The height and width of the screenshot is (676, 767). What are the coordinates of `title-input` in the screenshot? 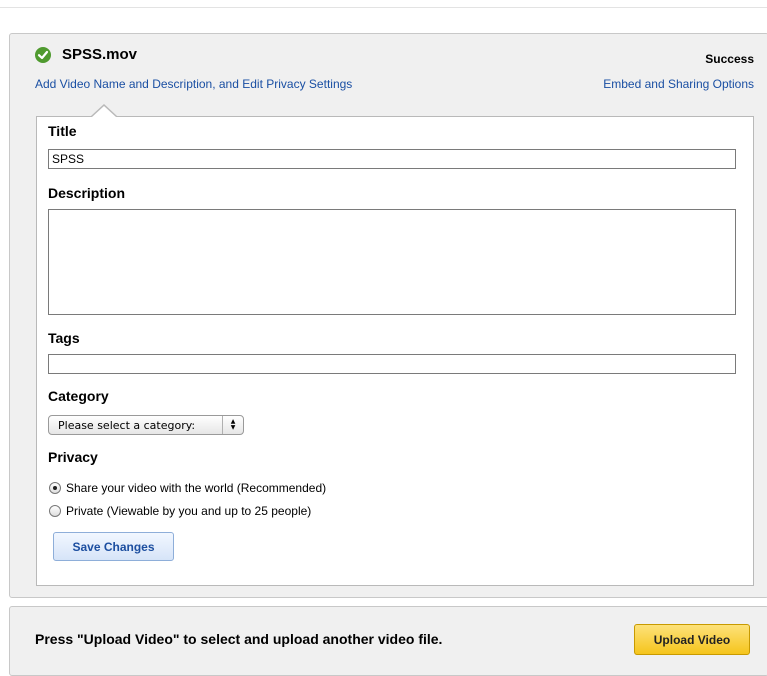 It's located at (392, 159).